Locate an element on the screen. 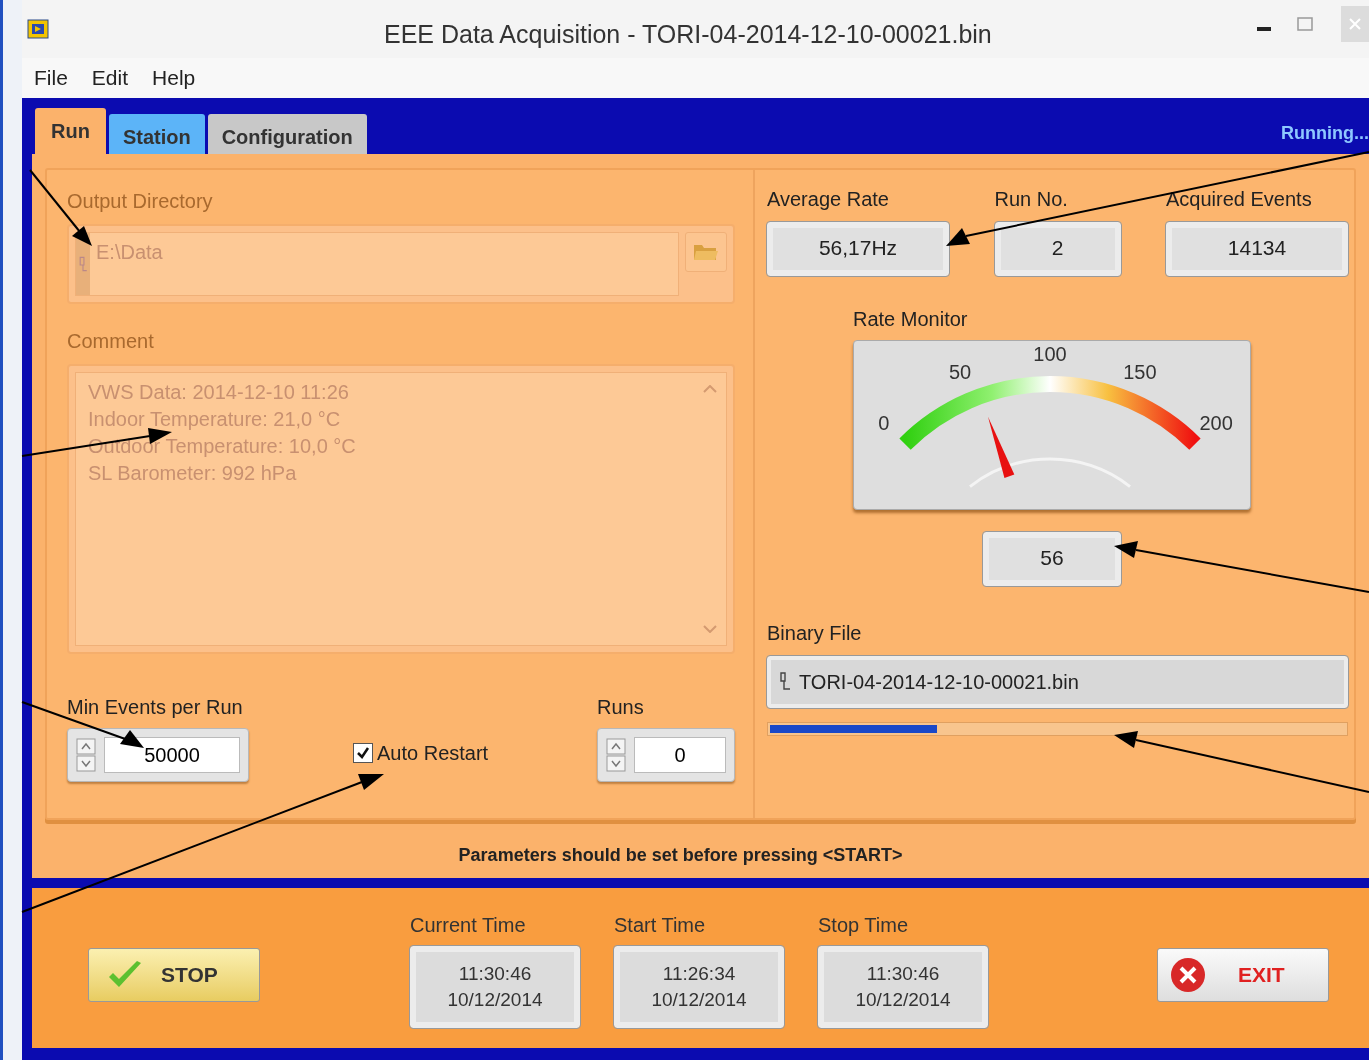 The height and width of the screenshot is (1060, 1369). maximize-icon is located at coordinates (1305, 24).